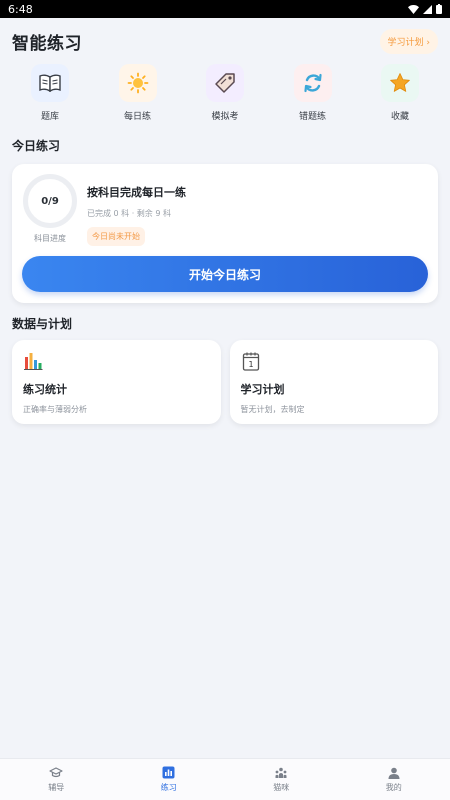 The image size is (450, 800). Describe the element at coordinates (42, 324) in the screenshot. I see `section-title-data: 数据与计划` at that location.